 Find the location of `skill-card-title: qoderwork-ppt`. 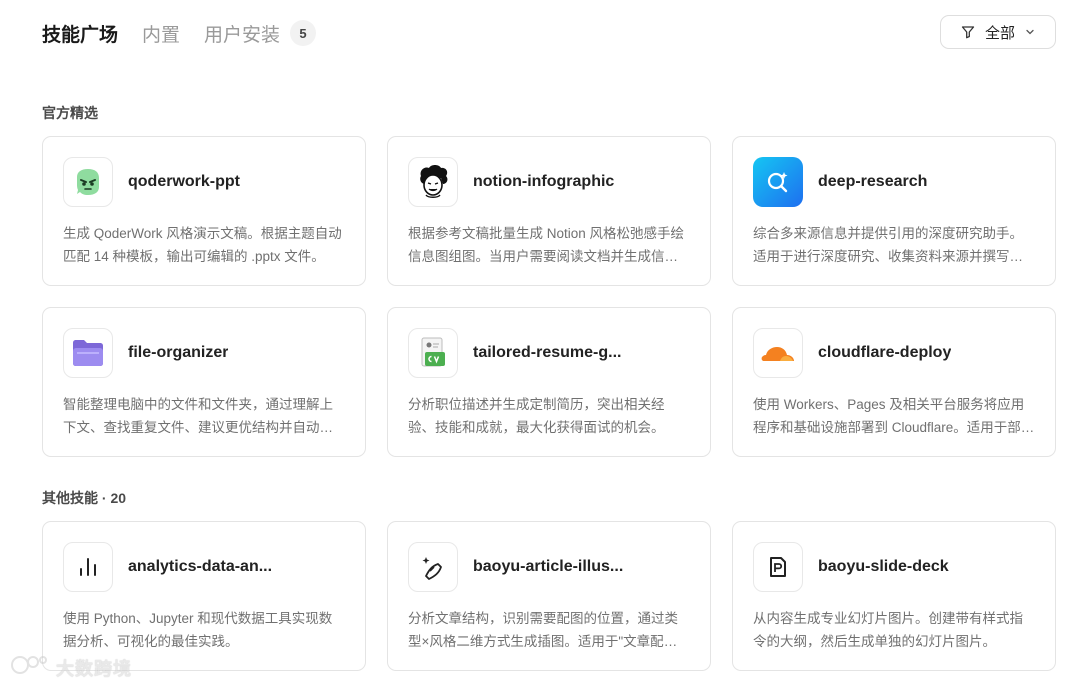

skill-card-title: qoderwork-ppt is located at coordinates (184, 181).